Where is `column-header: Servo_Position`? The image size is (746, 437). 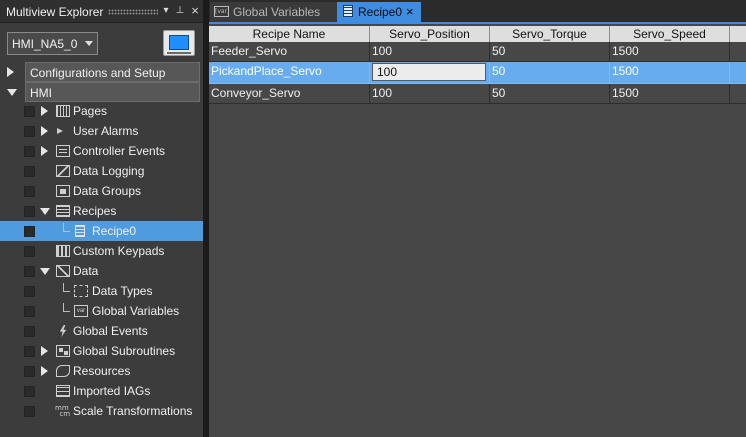 column-header: Servo_Position is located at coordinates (430, 34).